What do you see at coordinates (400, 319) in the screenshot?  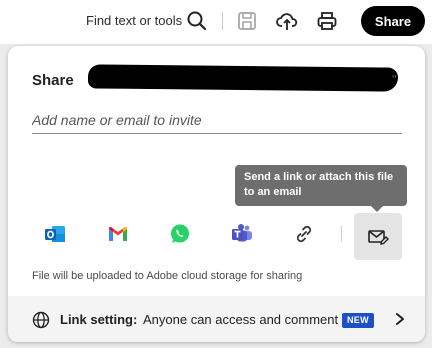 I see `chevron-right-icon` at bounding box center [400, 319].